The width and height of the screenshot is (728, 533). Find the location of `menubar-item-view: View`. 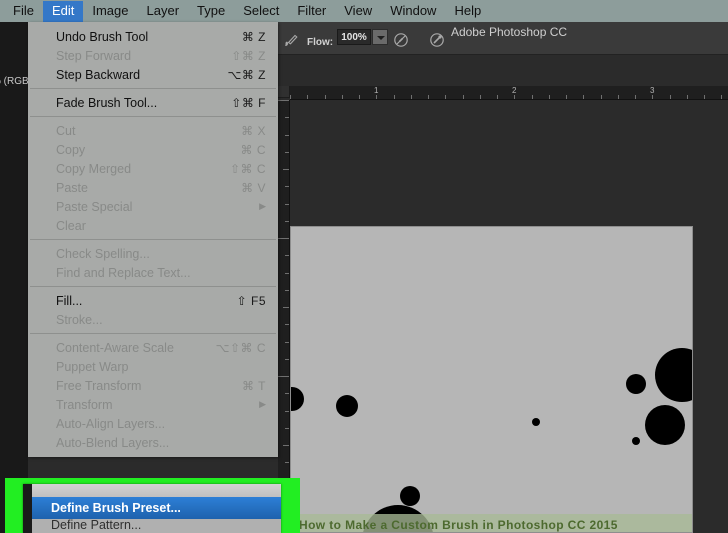

menubar-item-view: View is located at coordinates (358, 11).